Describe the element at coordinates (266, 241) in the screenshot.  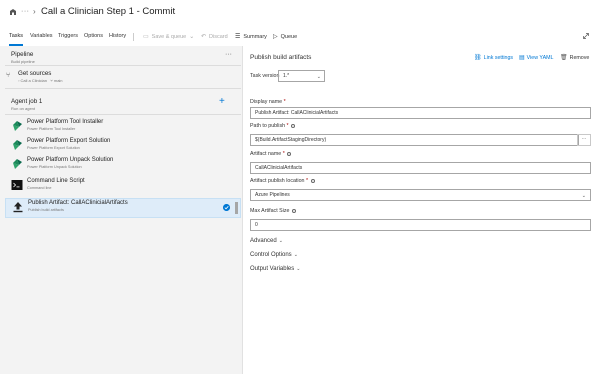
I see `advanced-section-toggle: Advanced ⌄` at that location.